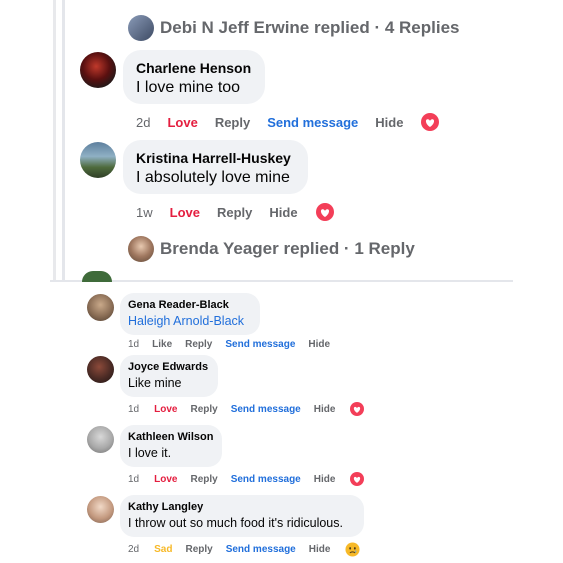  Describe the element at coordinates (170, 437) in the screenshot. I see `commenter-name: Kathleen Wilson` at that location.